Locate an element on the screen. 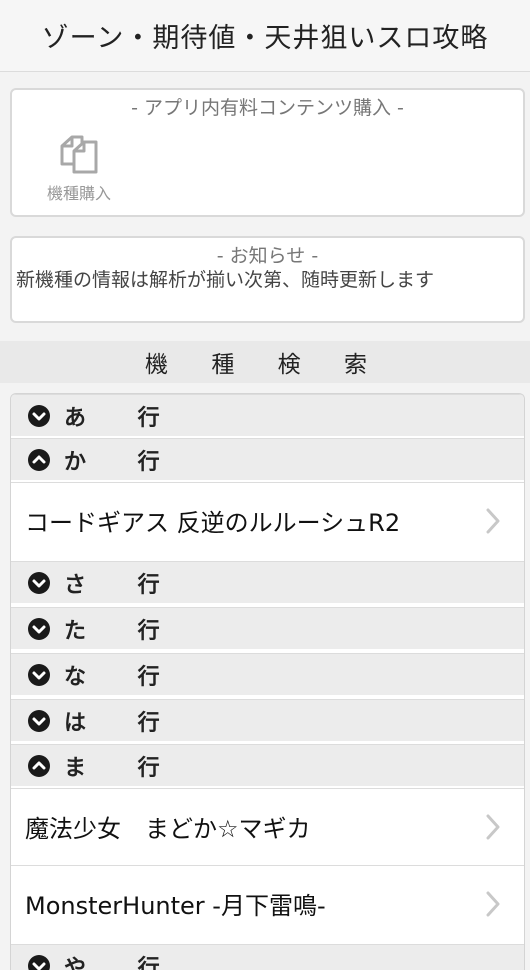 This screenshot has width=530, height=970. machine-item-monster-hunter: MonsterHunter -月下雷鳴- is located at coordinates (267, 903).